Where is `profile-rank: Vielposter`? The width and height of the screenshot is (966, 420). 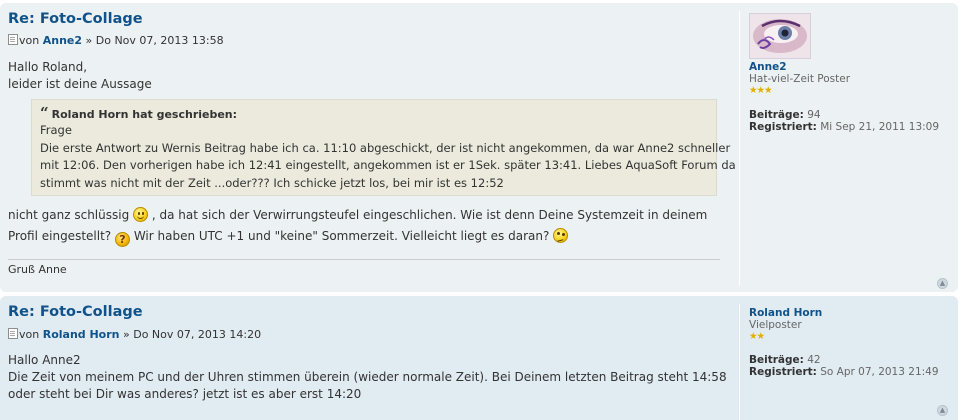 profile-rank: Vielposter is located at coordinates (775, 325).